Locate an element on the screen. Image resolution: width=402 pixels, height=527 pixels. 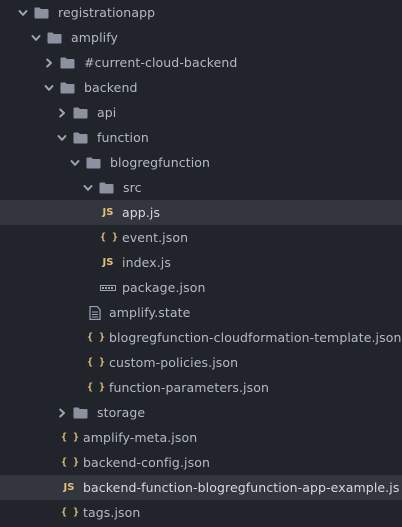
file-item-amplify-state: amplify.state is located at coordinates (201, 312).